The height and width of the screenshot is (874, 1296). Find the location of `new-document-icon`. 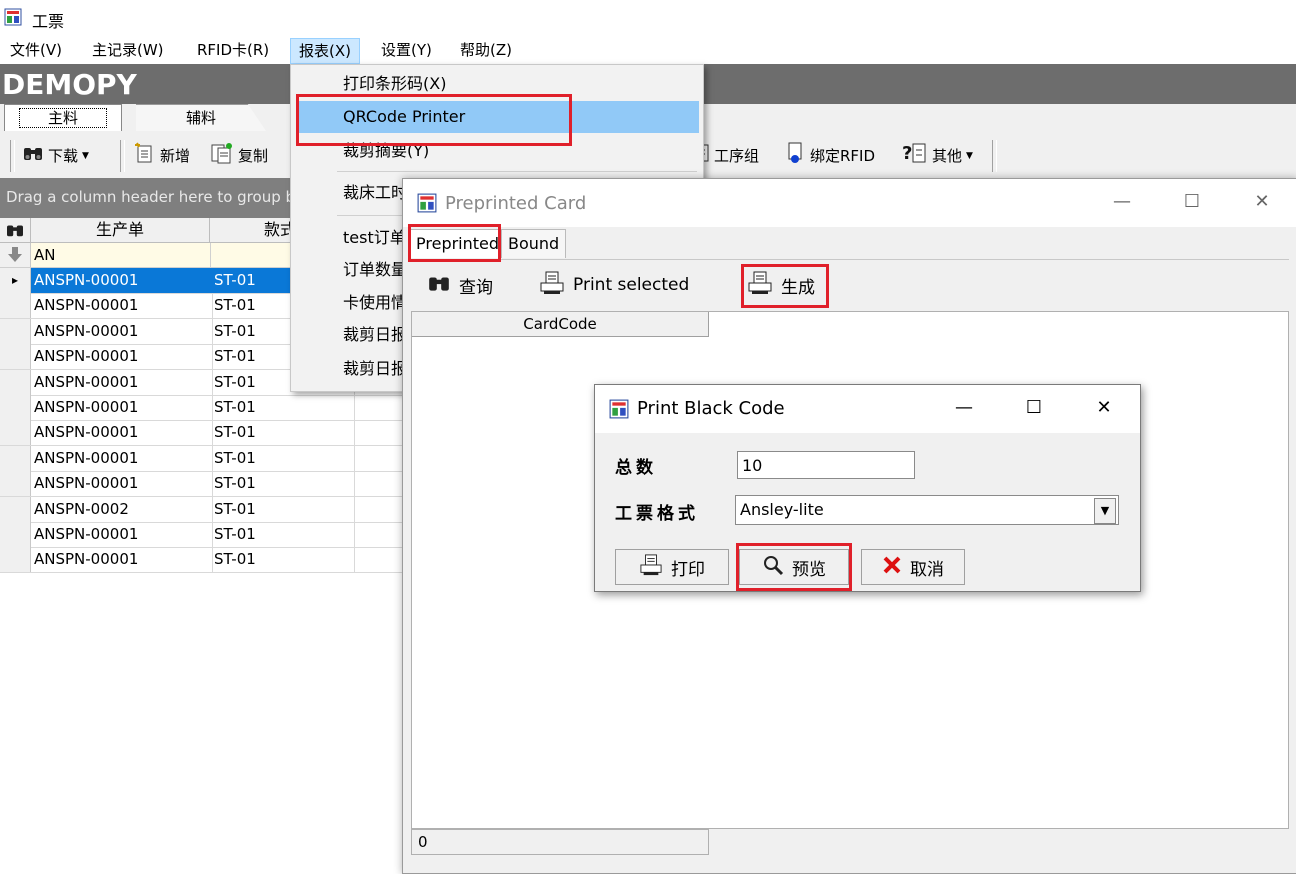

new-document-icon is located at coordinates (145, 156).